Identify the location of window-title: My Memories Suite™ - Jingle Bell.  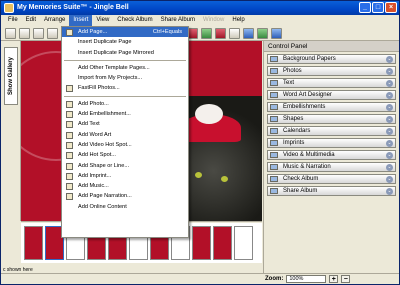
(73, 7).